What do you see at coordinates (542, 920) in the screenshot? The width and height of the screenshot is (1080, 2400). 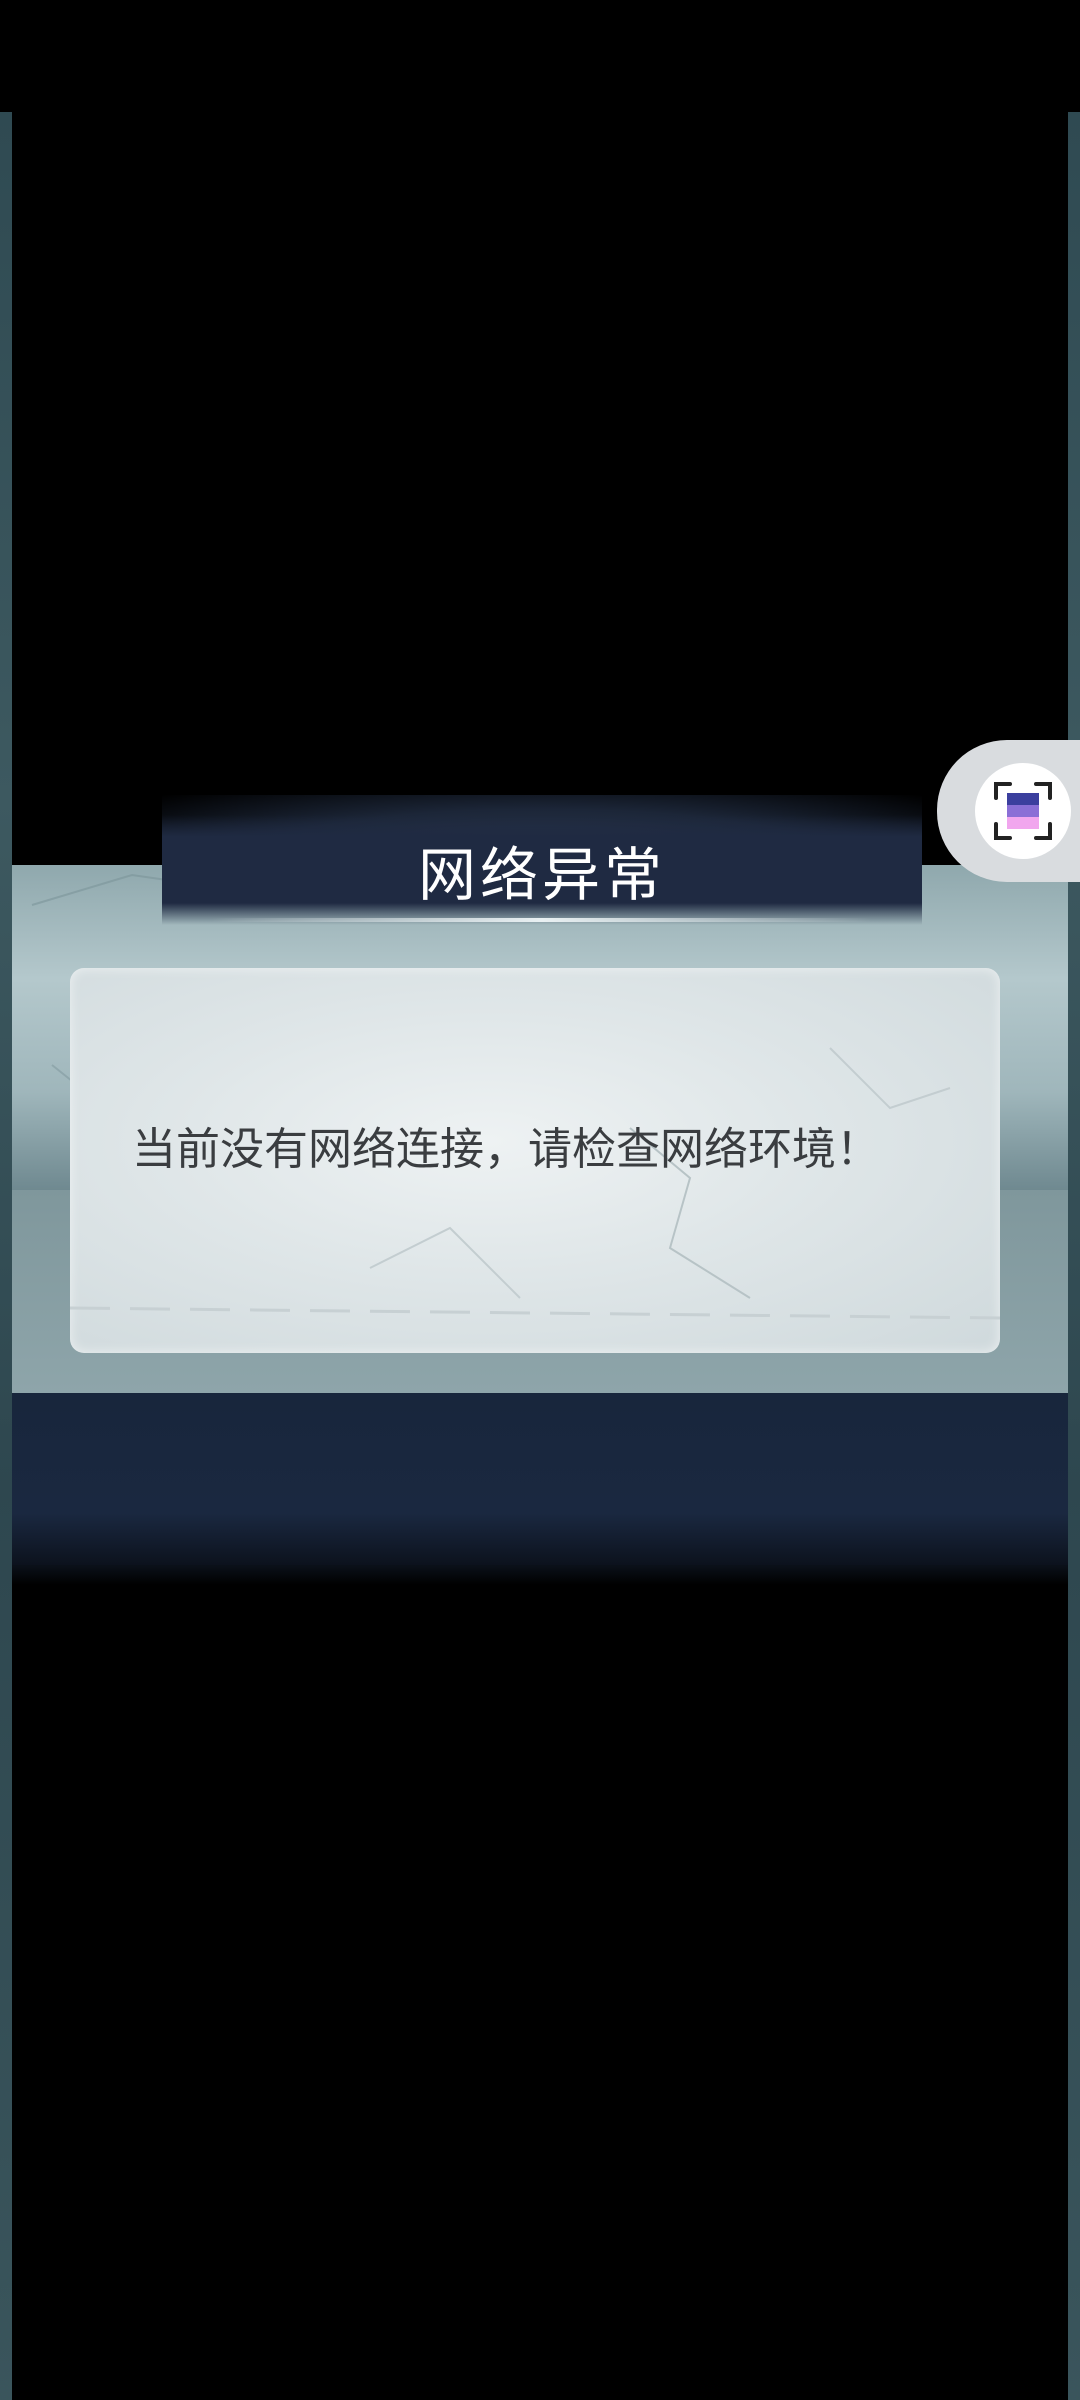 I see `title-underline` at bounding box center [542, 920].